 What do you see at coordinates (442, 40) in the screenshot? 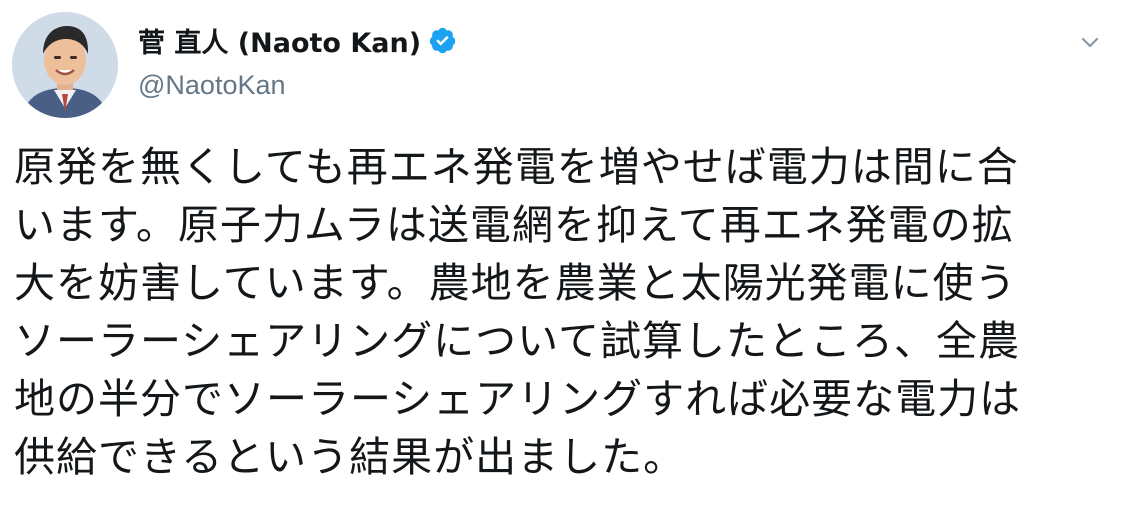
I see `verified-badge-icon` at bounding box center [442, 40].